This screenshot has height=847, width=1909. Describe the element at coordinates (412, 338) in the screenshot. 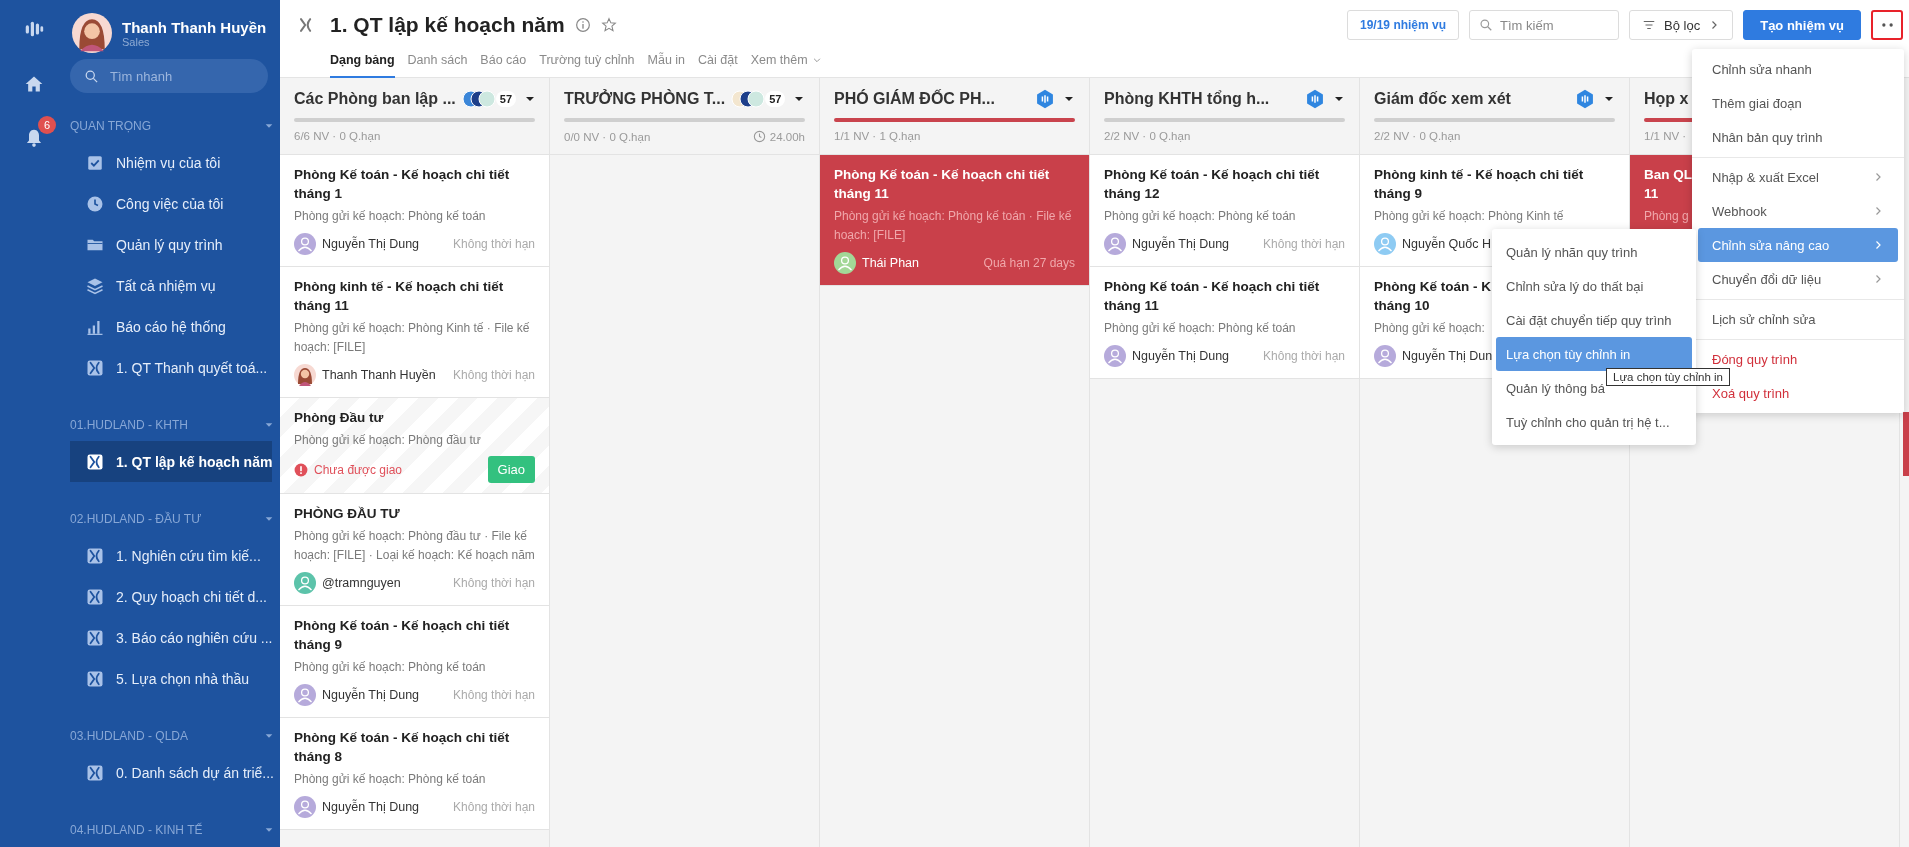

I see `card-description: Phòng gửi kế hoạch: Phòng Kinh tế · File kế hoạch: [FILE]` at that location.